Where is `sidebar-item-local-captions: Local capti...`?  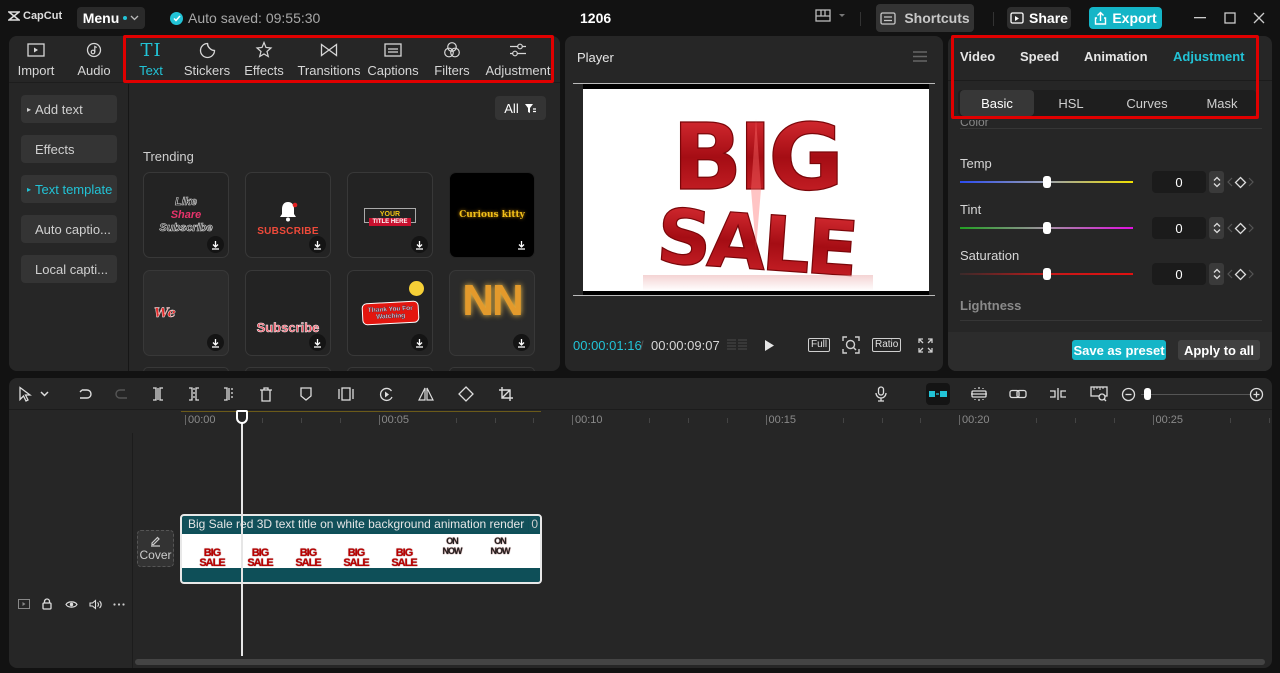 sidebar-item-local-captions: Local capti... is located at coordinates (69, 269).